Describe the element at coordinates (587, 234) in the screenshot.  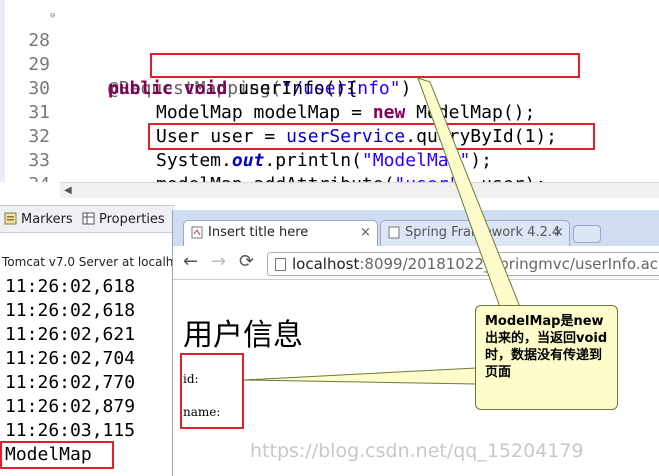
I see `new-tab-button` at that location.